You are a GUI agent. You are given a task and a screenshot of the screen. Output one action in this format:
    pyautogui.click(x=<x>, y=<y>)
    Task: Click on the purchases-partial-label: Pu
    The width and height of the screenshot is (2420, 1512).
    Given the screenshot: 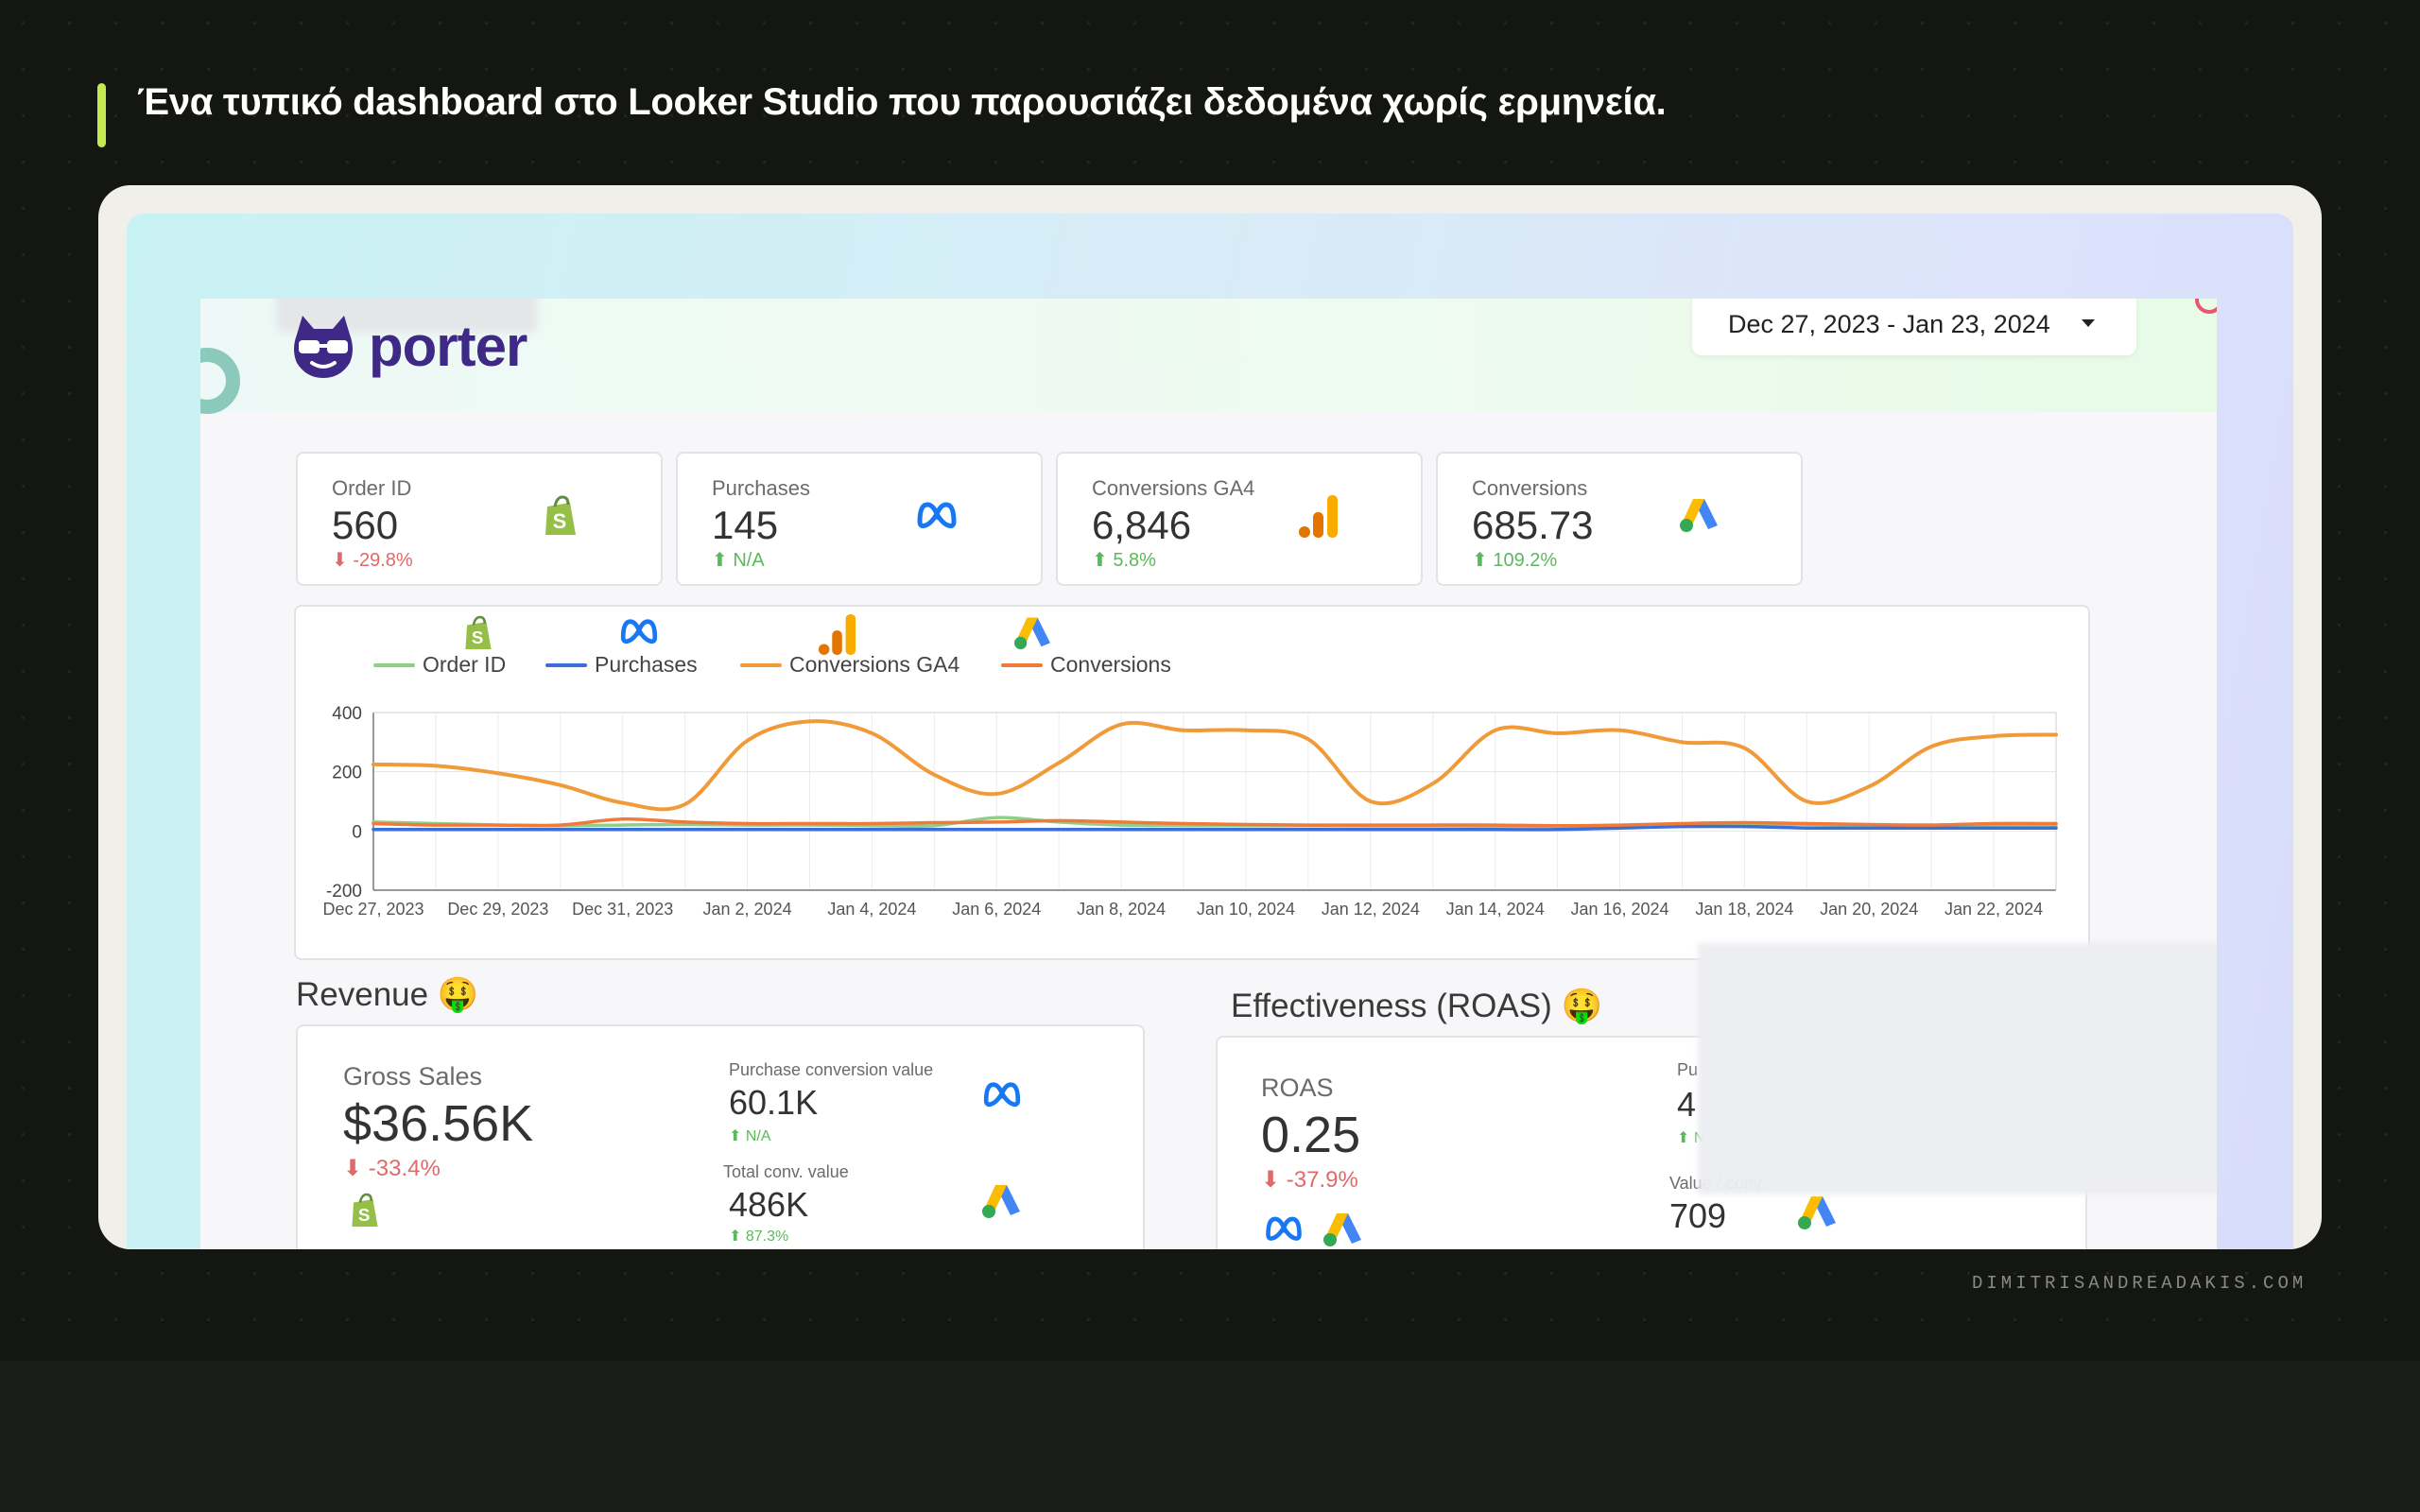 What is the action you would take?
    pyautogui.click(x=1688, y=1069)
    